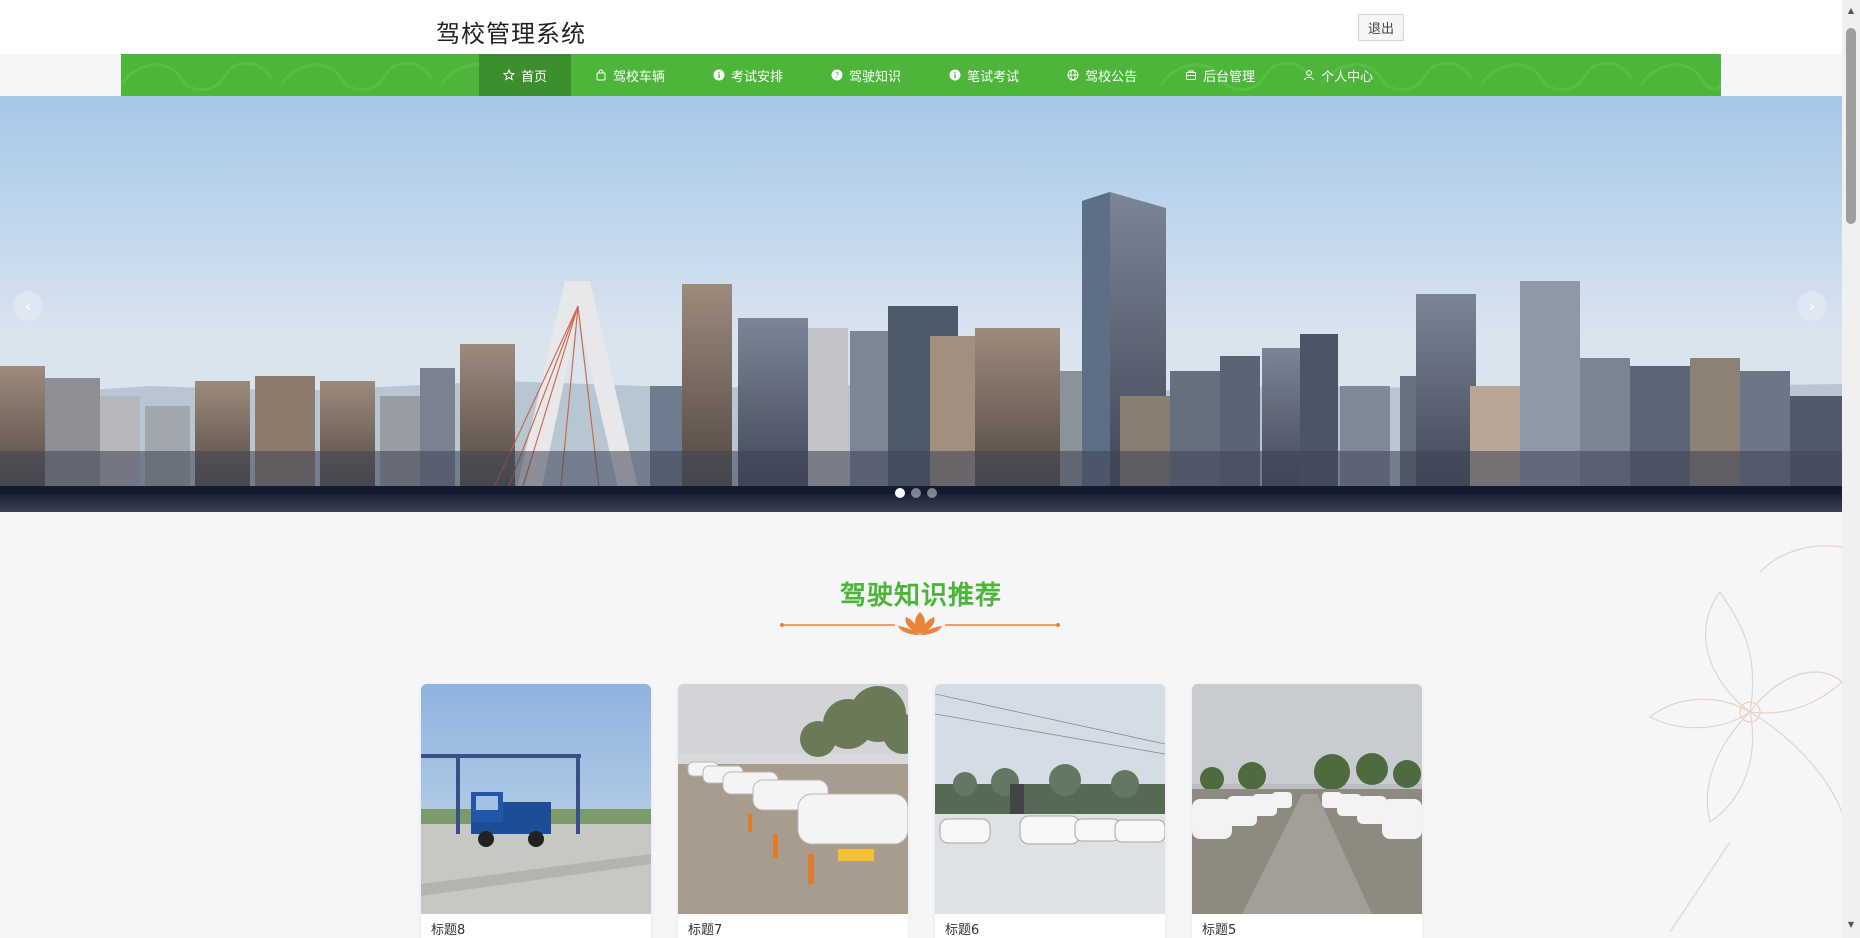  I want to click on nav-item-3: 考试安排, so click(748, 75).